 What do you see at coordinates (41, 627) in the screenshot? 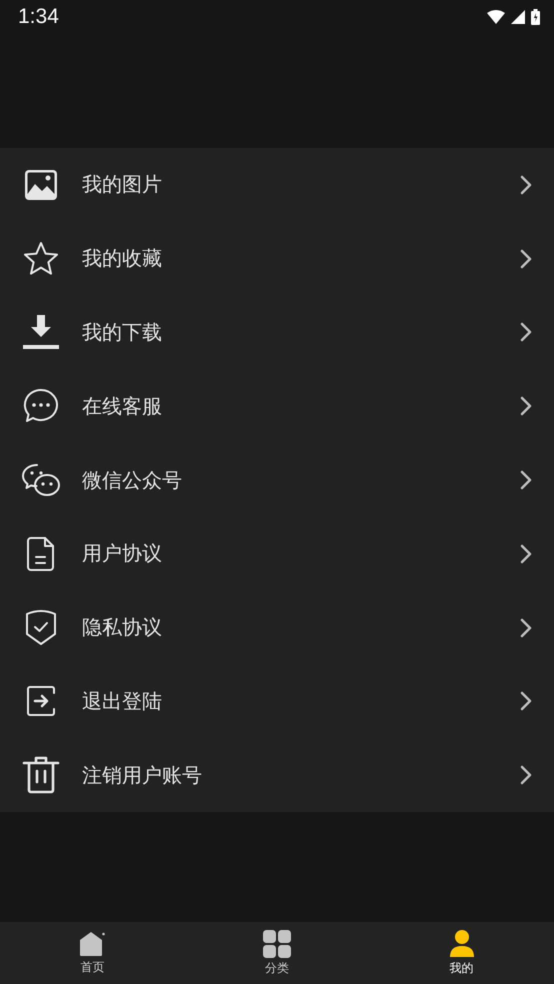
I see `shield-check-icon` at bounding box center [41, 627].